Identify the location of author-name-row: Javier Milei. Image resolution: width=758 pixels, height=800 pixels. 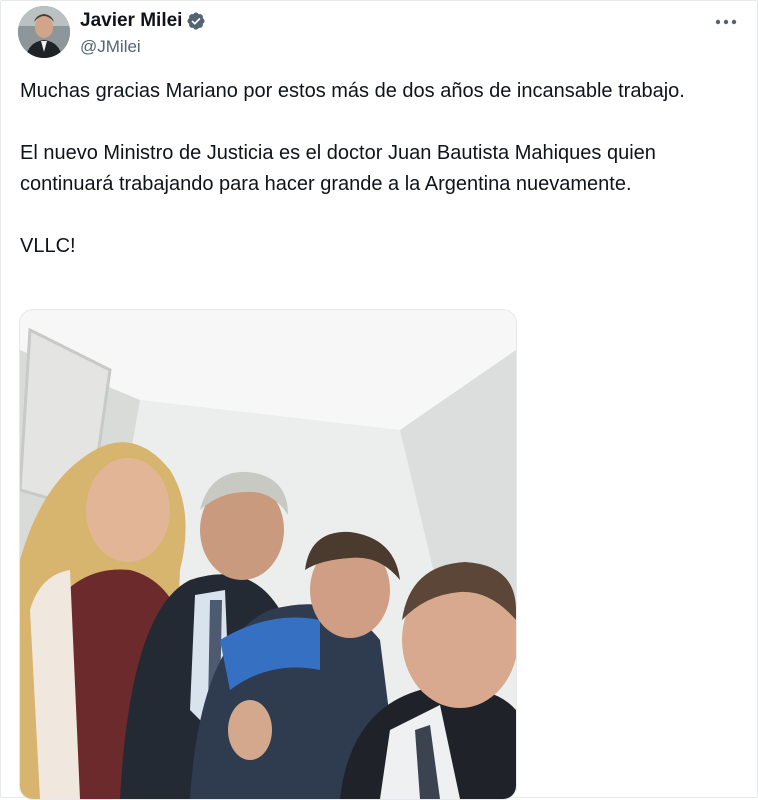
(143, 21).